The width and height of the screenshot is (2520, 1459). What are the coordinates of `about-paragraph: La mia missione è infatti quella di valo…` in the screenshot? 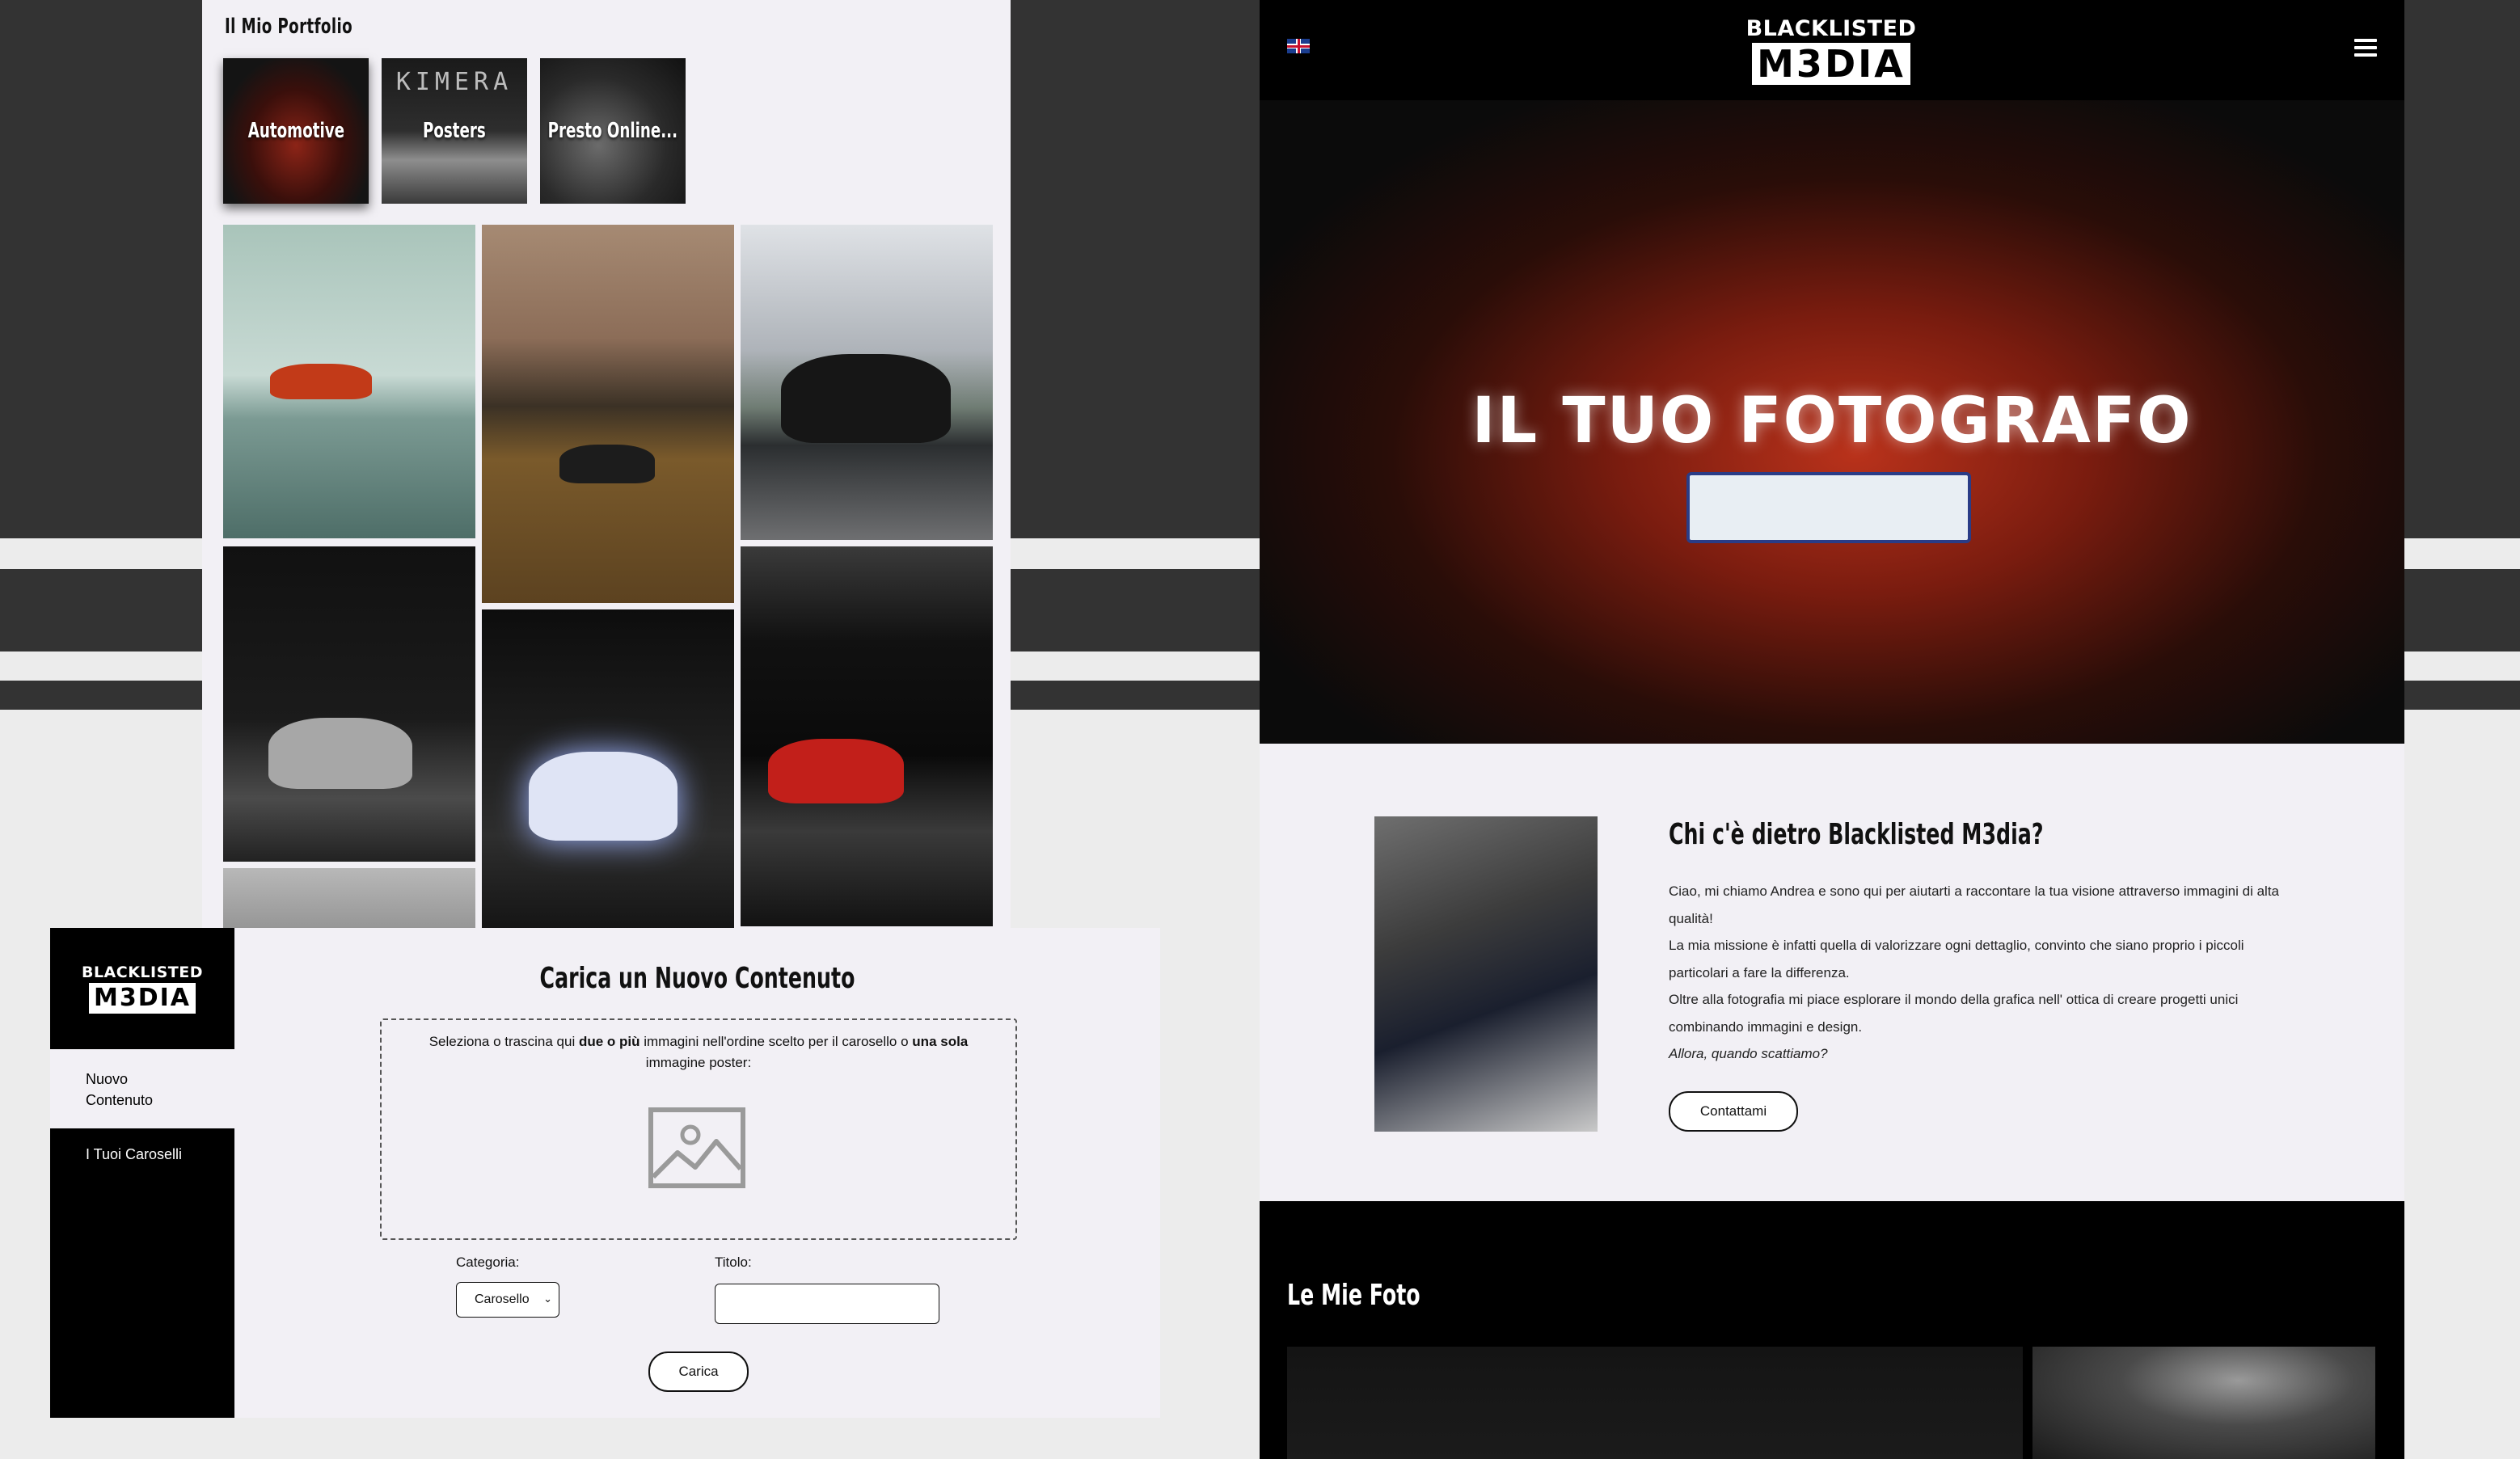 It's located at (1956, 959).